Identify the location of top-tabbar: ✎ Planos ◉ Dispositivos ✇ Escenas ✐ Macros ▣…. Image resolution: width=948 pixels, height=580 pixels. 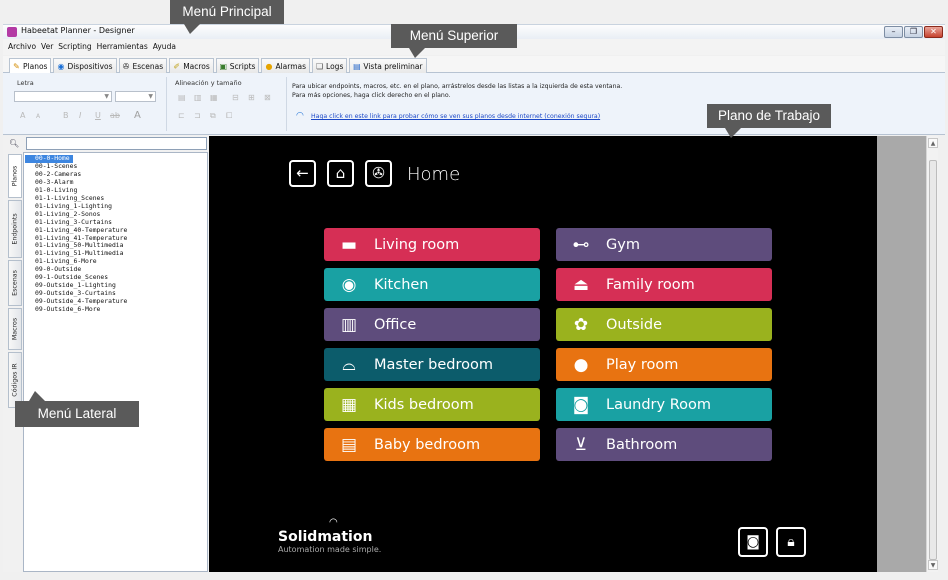
(474, 64).